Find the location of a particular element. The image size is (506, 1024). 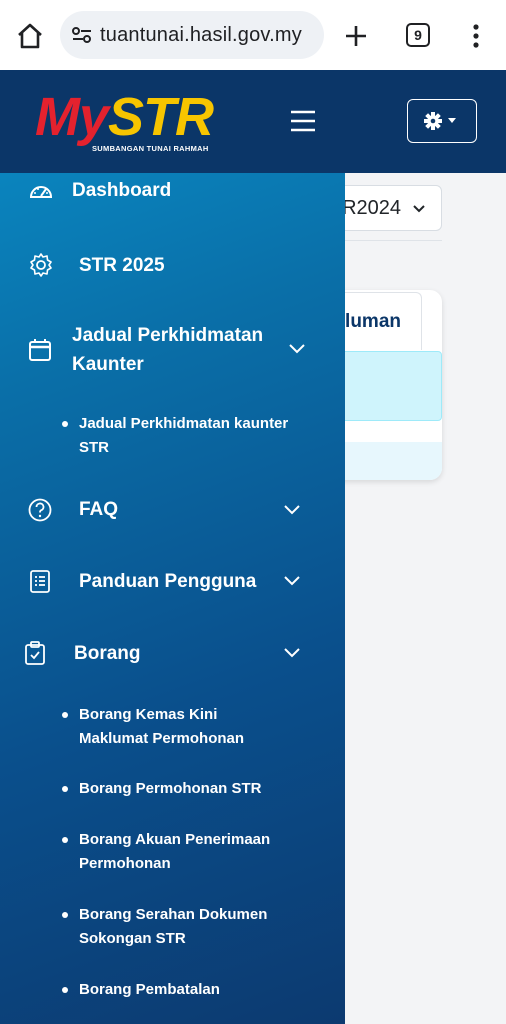

sidebar-subitem-label: Jadual Perkhidmatan kaunter STR is located at coordinates (184, 435).